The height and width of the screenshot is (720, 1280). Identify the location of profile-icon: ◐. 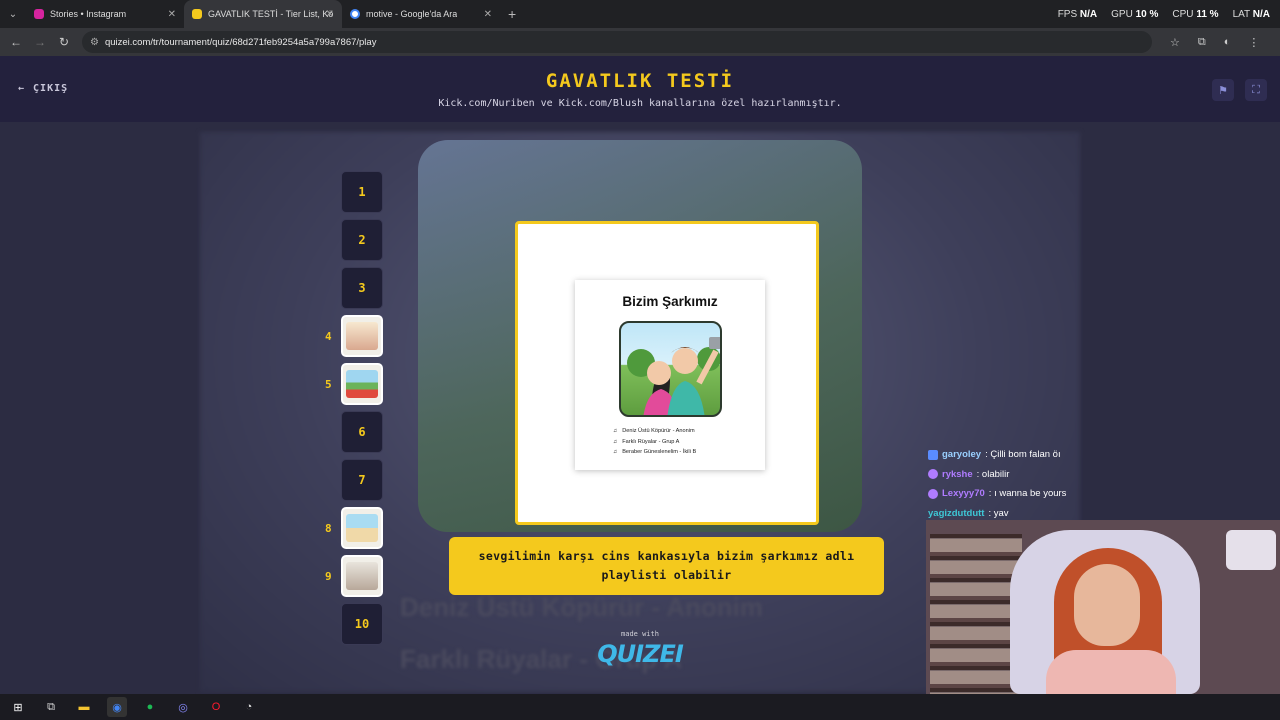
(1227, 42).